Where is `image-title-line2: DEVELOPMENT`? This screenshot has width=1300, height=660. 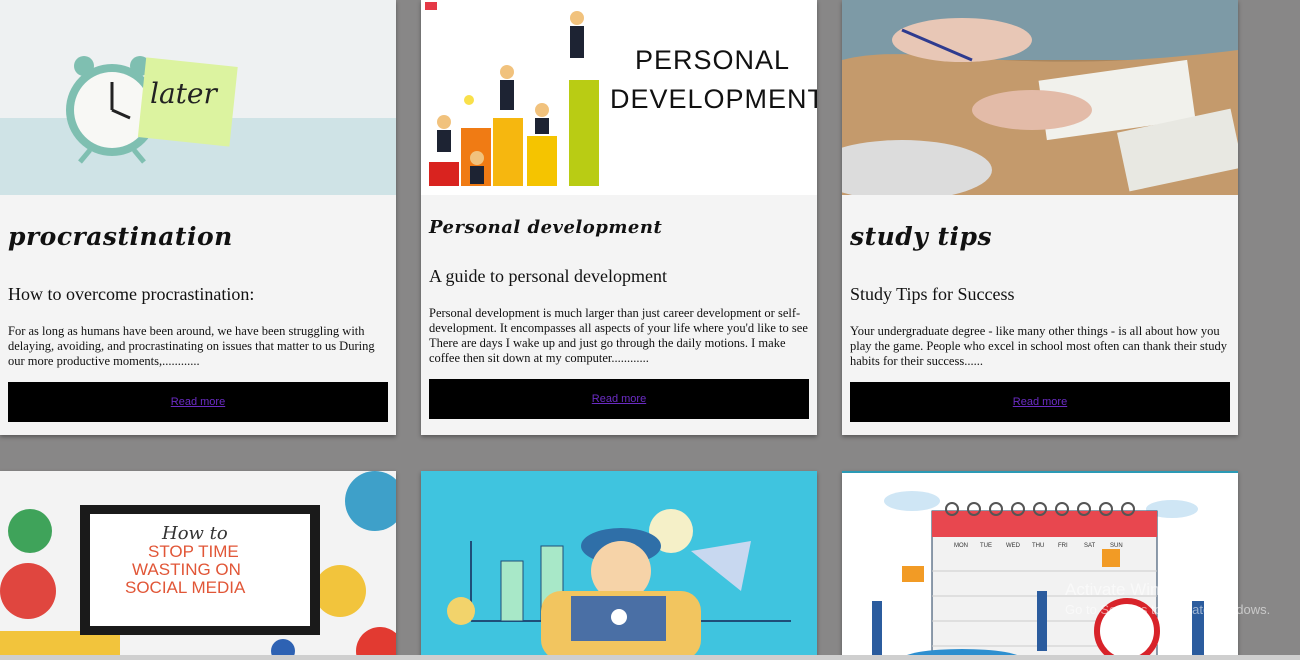 image-title-line2: DEVELOPMENT is located at coordinates (713, 99).